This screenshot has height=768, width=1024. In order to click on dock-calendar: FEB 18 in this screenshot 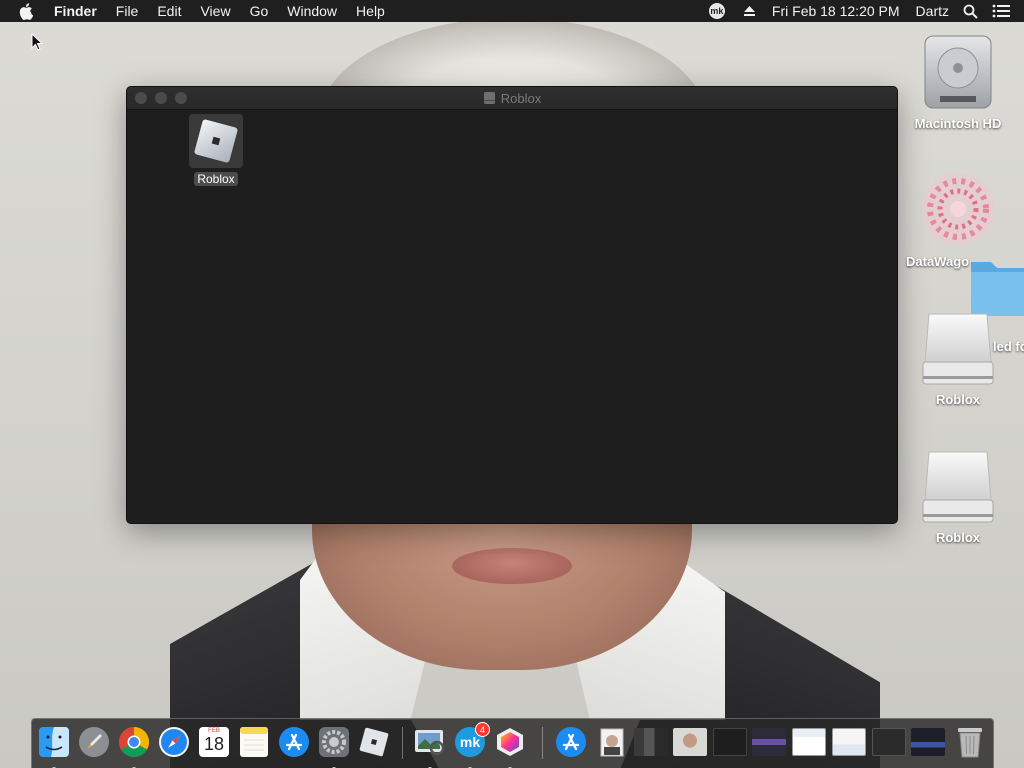, I will do `click(214, 743)`.